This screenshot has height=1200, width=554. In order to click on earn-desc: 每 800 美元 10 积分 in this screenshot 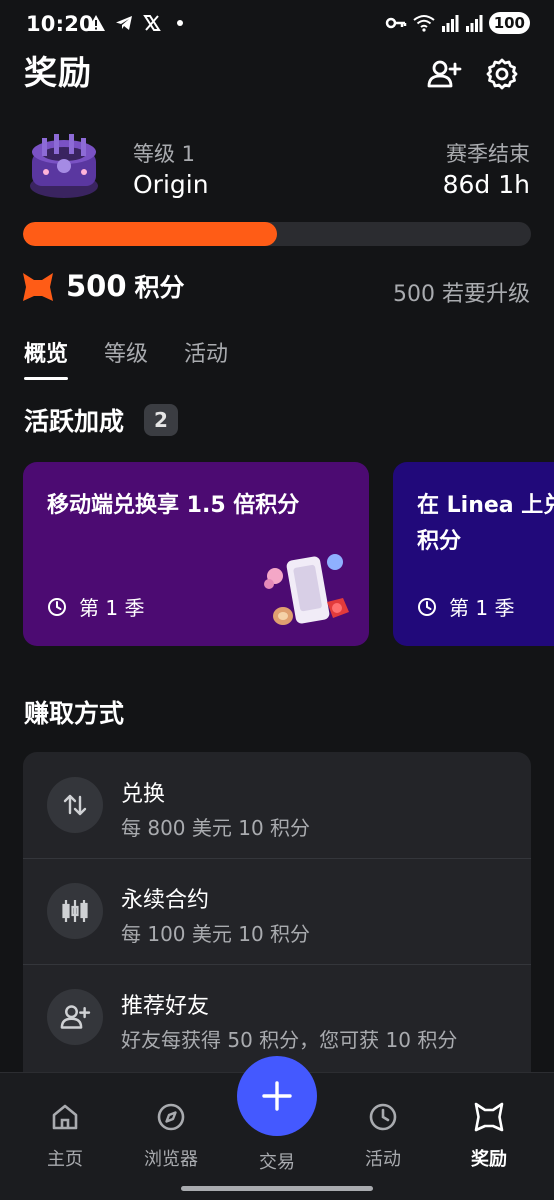, I will do `click(216, 828)`.